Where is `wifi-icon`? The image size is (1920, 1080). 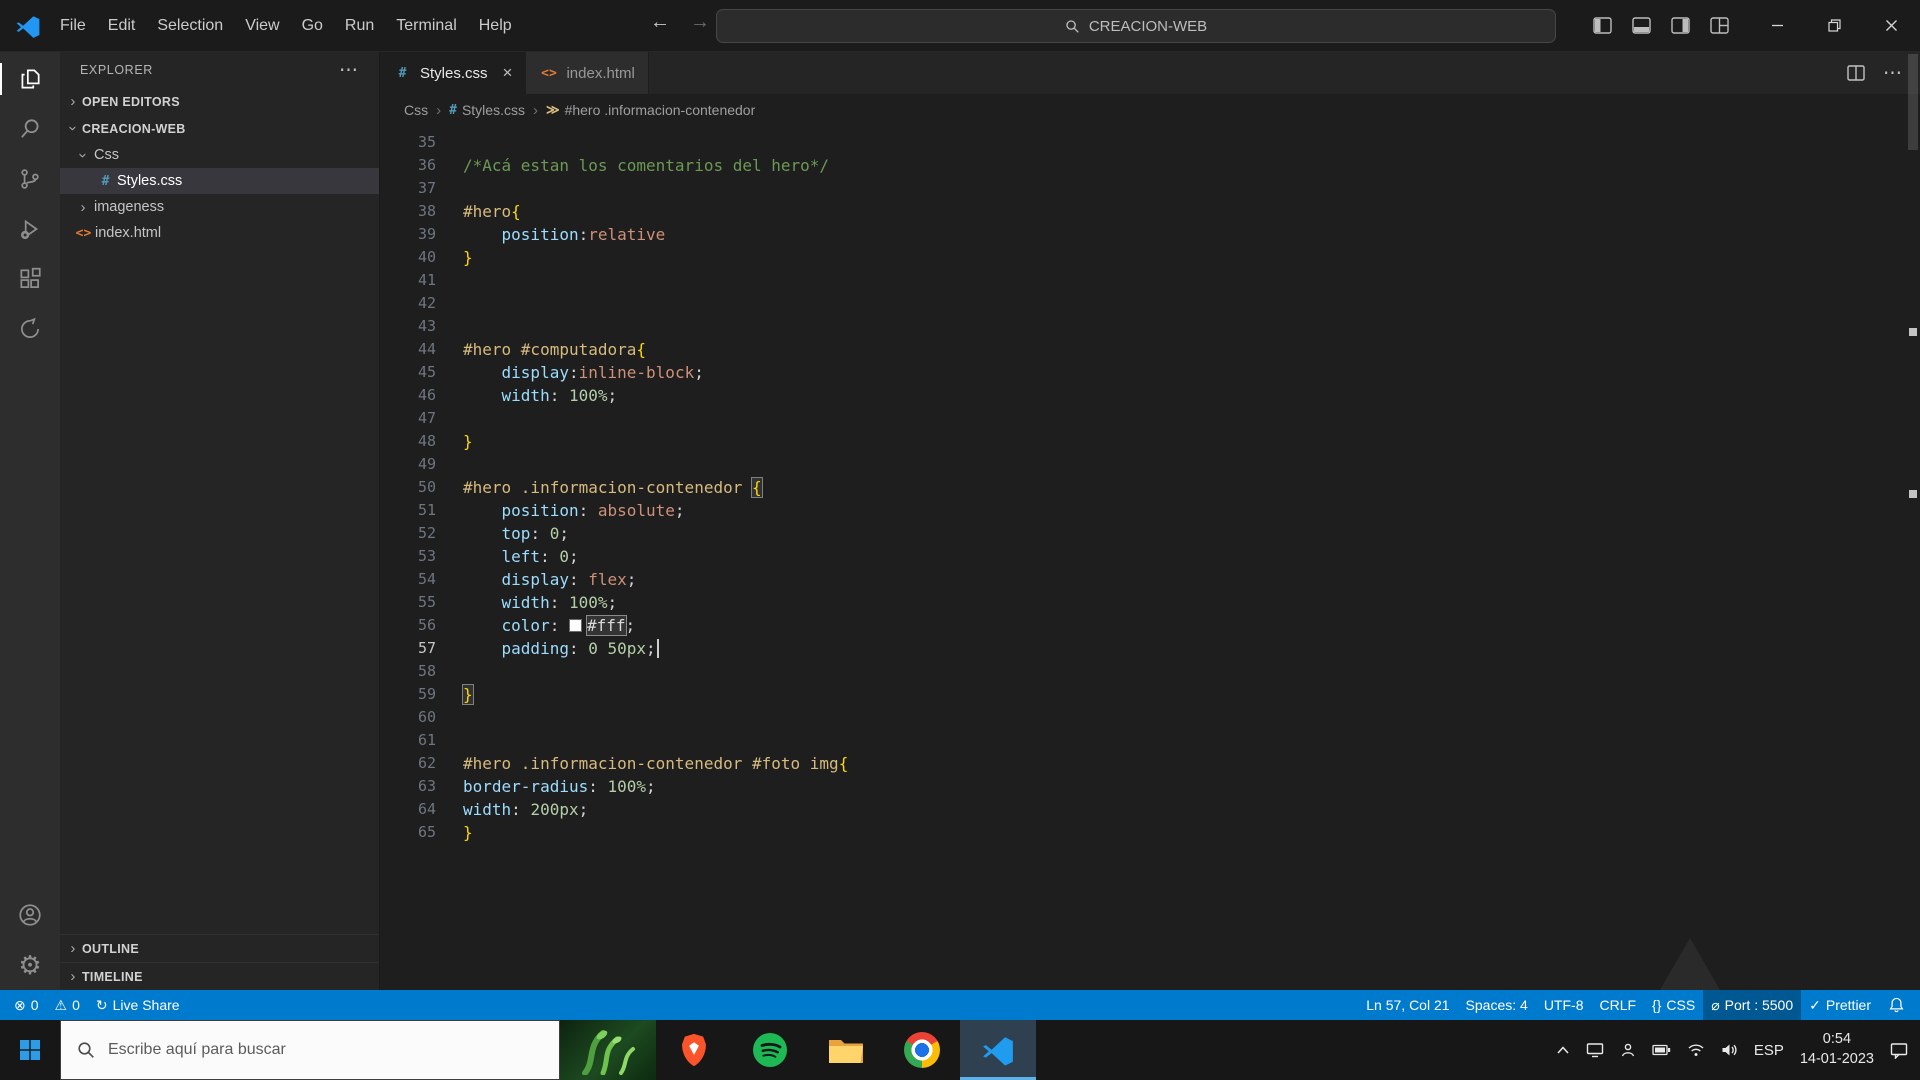
wifi-icon is located at coordinates (1696, 1050).